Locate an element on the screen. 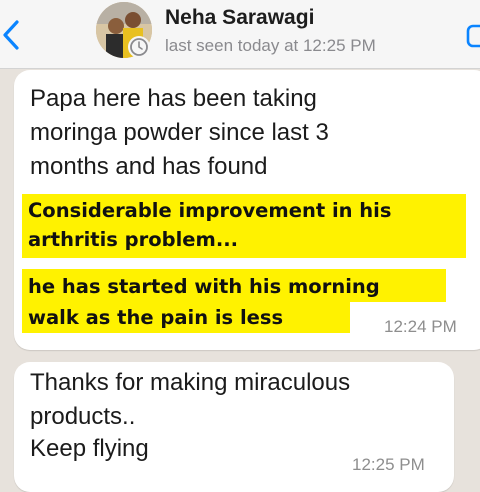  highlighted-line: walk as the pain is less is located at coordinates (156, 317).